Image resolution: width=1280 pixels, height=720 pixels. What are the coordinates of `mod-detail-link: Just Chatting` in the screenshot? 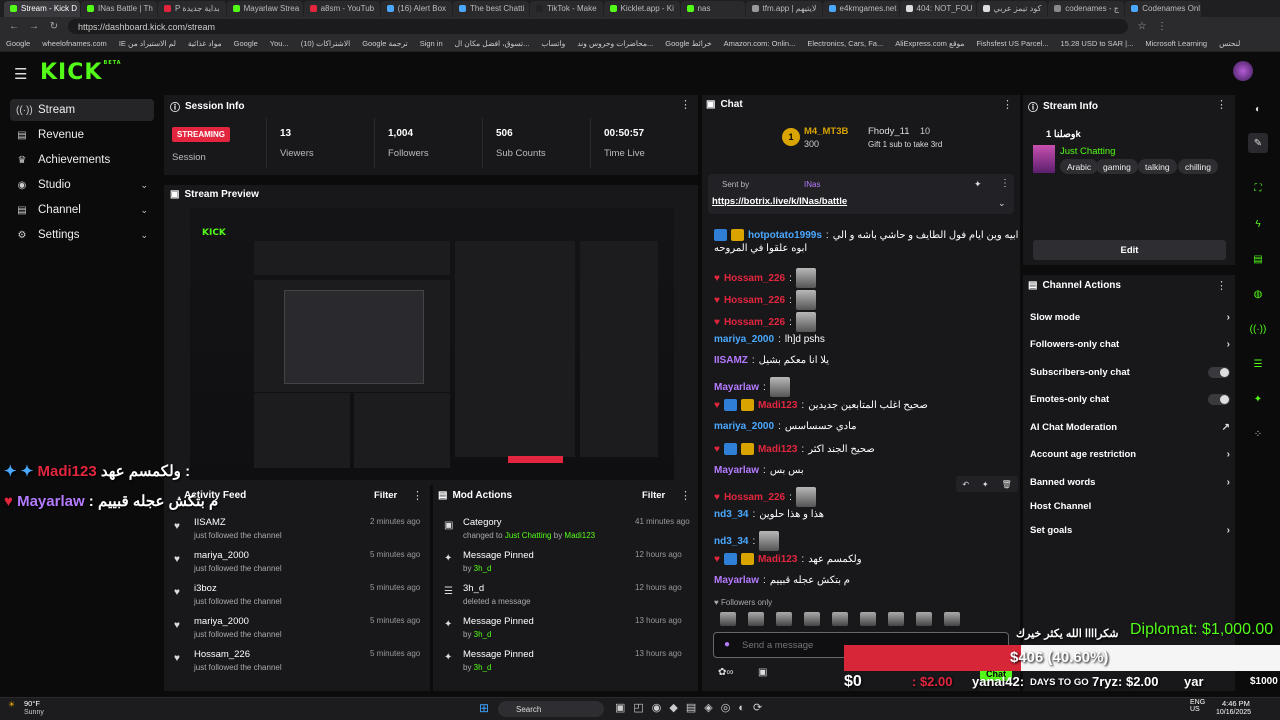 It's located at (528, 535).